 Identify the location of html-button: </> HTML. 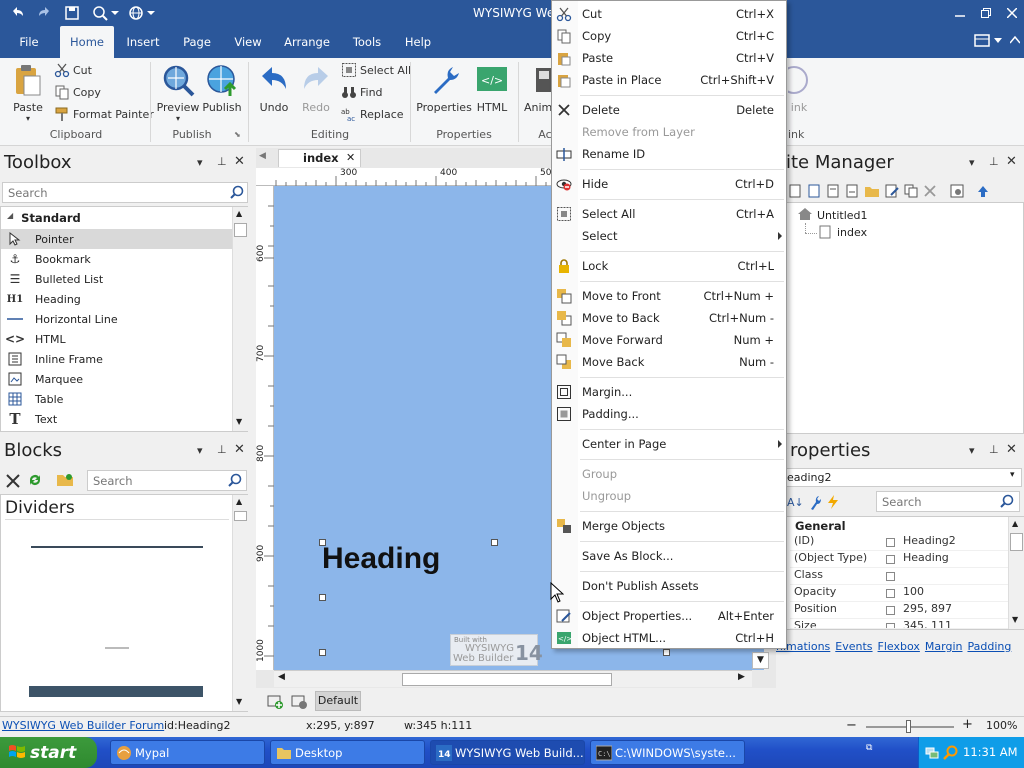
(492, 88).